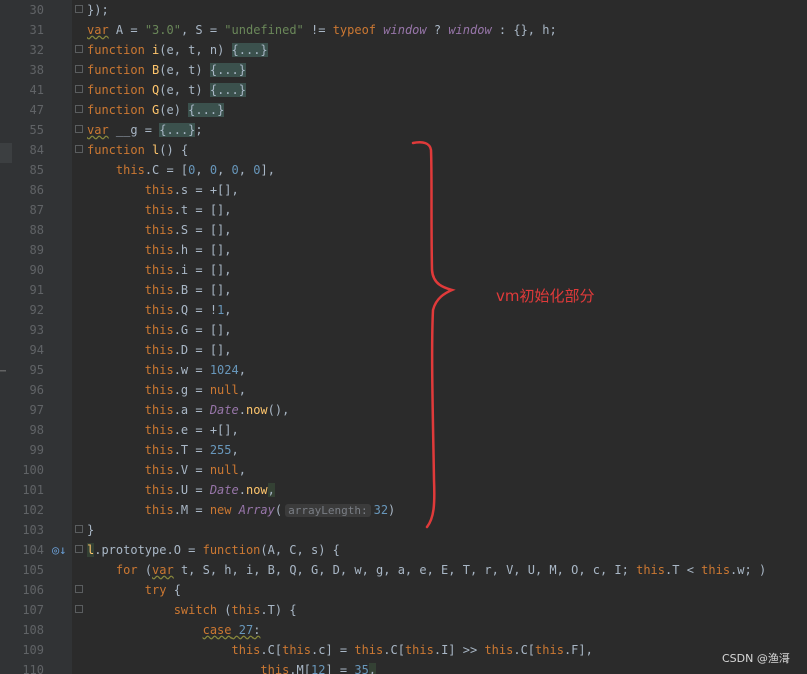 The height and width of the screenshot is (674, 807). Describe the element at coordinates (545, 296) in the screenshot. I see `annotation-label: vm初始化部分` at that location.